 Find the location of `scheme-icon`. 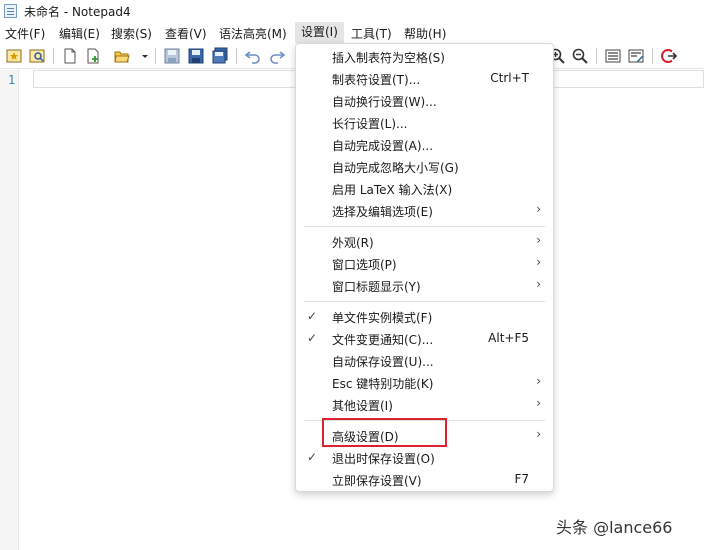

scheme-icon is located at coordinates (613, 56).